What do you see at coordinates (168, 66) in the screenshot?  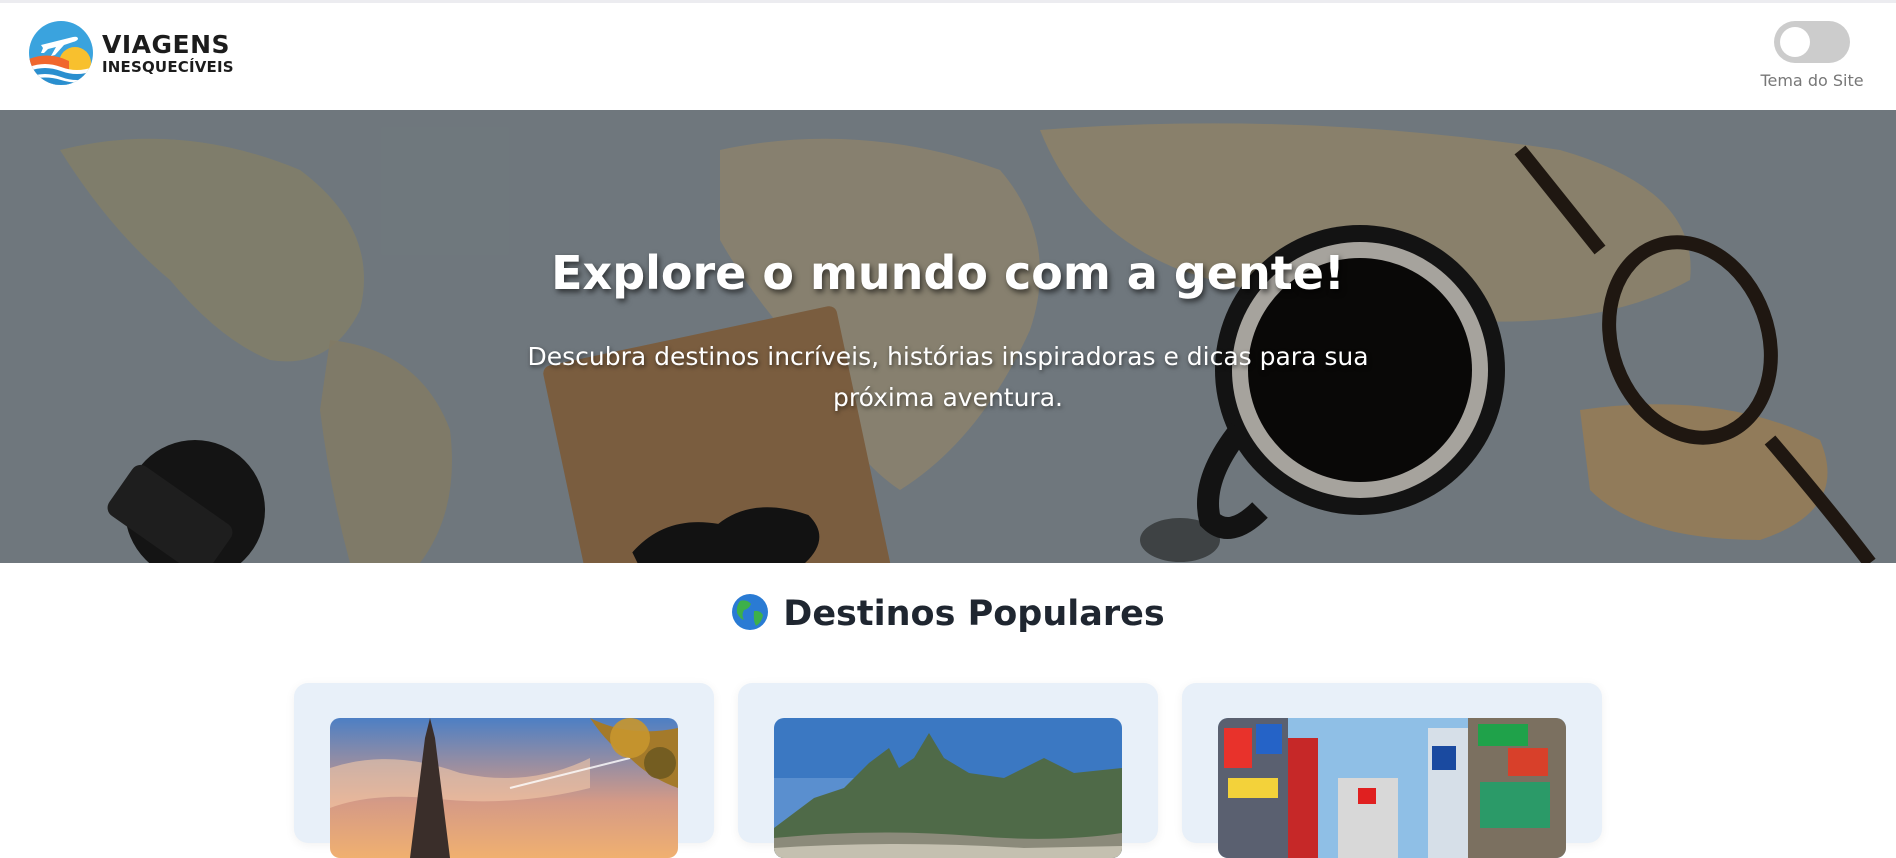 I see `brand-tagline: INESQUECÍVEIS` at bounding box center [168, 66].